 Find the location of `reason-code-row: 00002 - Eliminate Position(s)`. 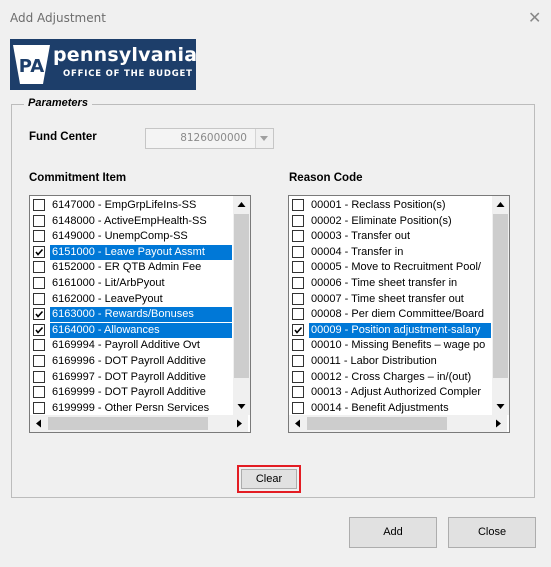

reason-code-row: 00002 - Eliminate Position(s) is located at coordinates (390, 222).